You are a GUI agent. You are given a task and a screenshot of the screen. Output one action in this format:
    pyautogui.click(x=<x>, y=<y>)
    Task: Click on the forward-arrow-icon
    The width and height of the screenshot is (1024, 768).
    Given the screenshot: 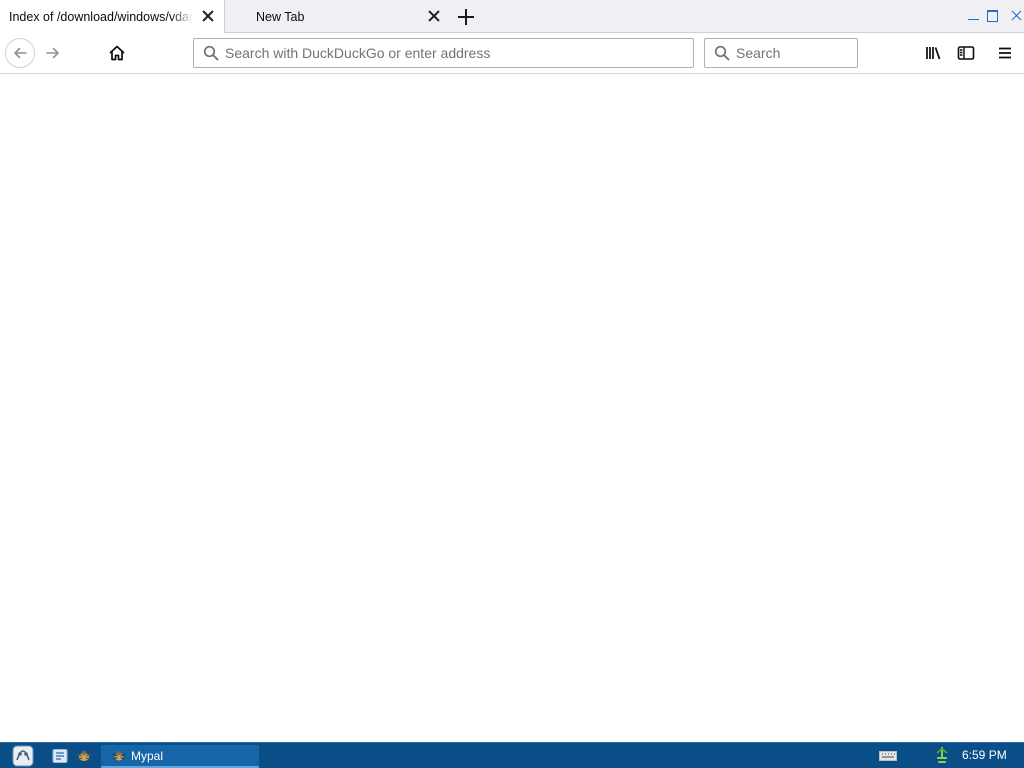 What is the action you would take?
    pyautogui.click(x=52, y=53)
    